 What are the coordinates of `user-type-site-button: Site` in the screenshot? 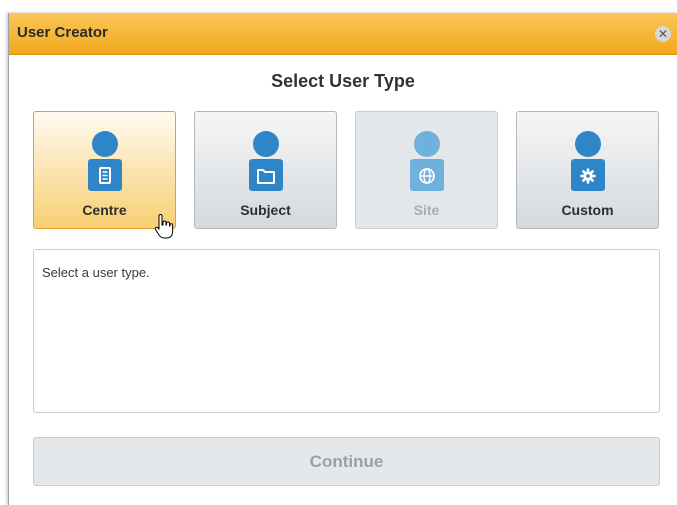 It's located at (426, 170).